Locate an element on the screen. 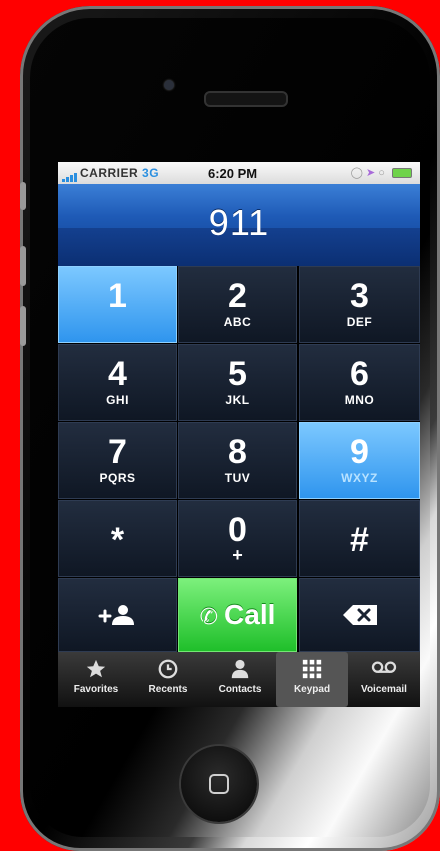 The height and width of the screenshot is (851, 440). tab-recents: Recents is located at coordinates (168, 679).